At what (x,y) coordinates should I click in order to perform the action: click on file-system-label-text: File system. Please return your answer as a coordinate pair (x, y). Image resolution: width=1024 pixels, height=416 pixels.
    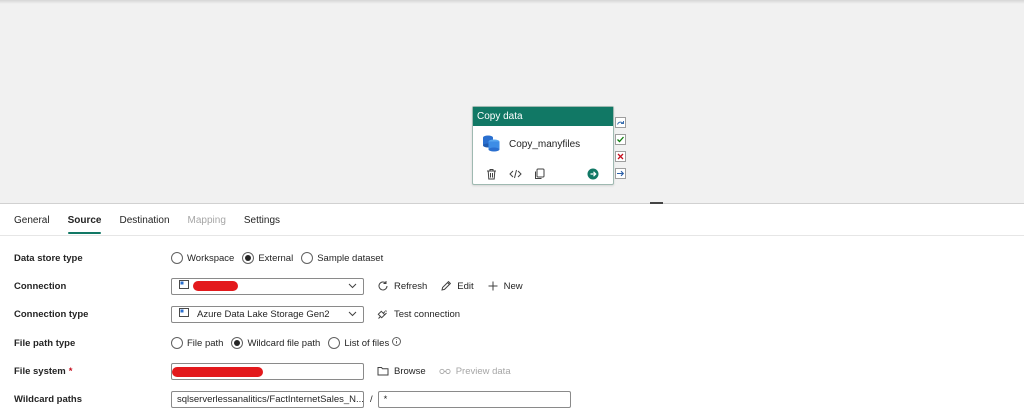
    Looking at the image, I should click on (40, 371).